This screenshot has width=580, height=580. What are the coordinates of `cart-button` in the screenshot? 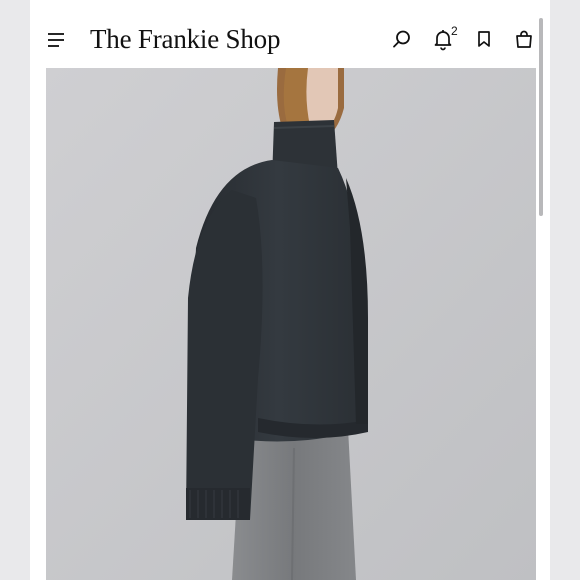 It's located at (524, 39).